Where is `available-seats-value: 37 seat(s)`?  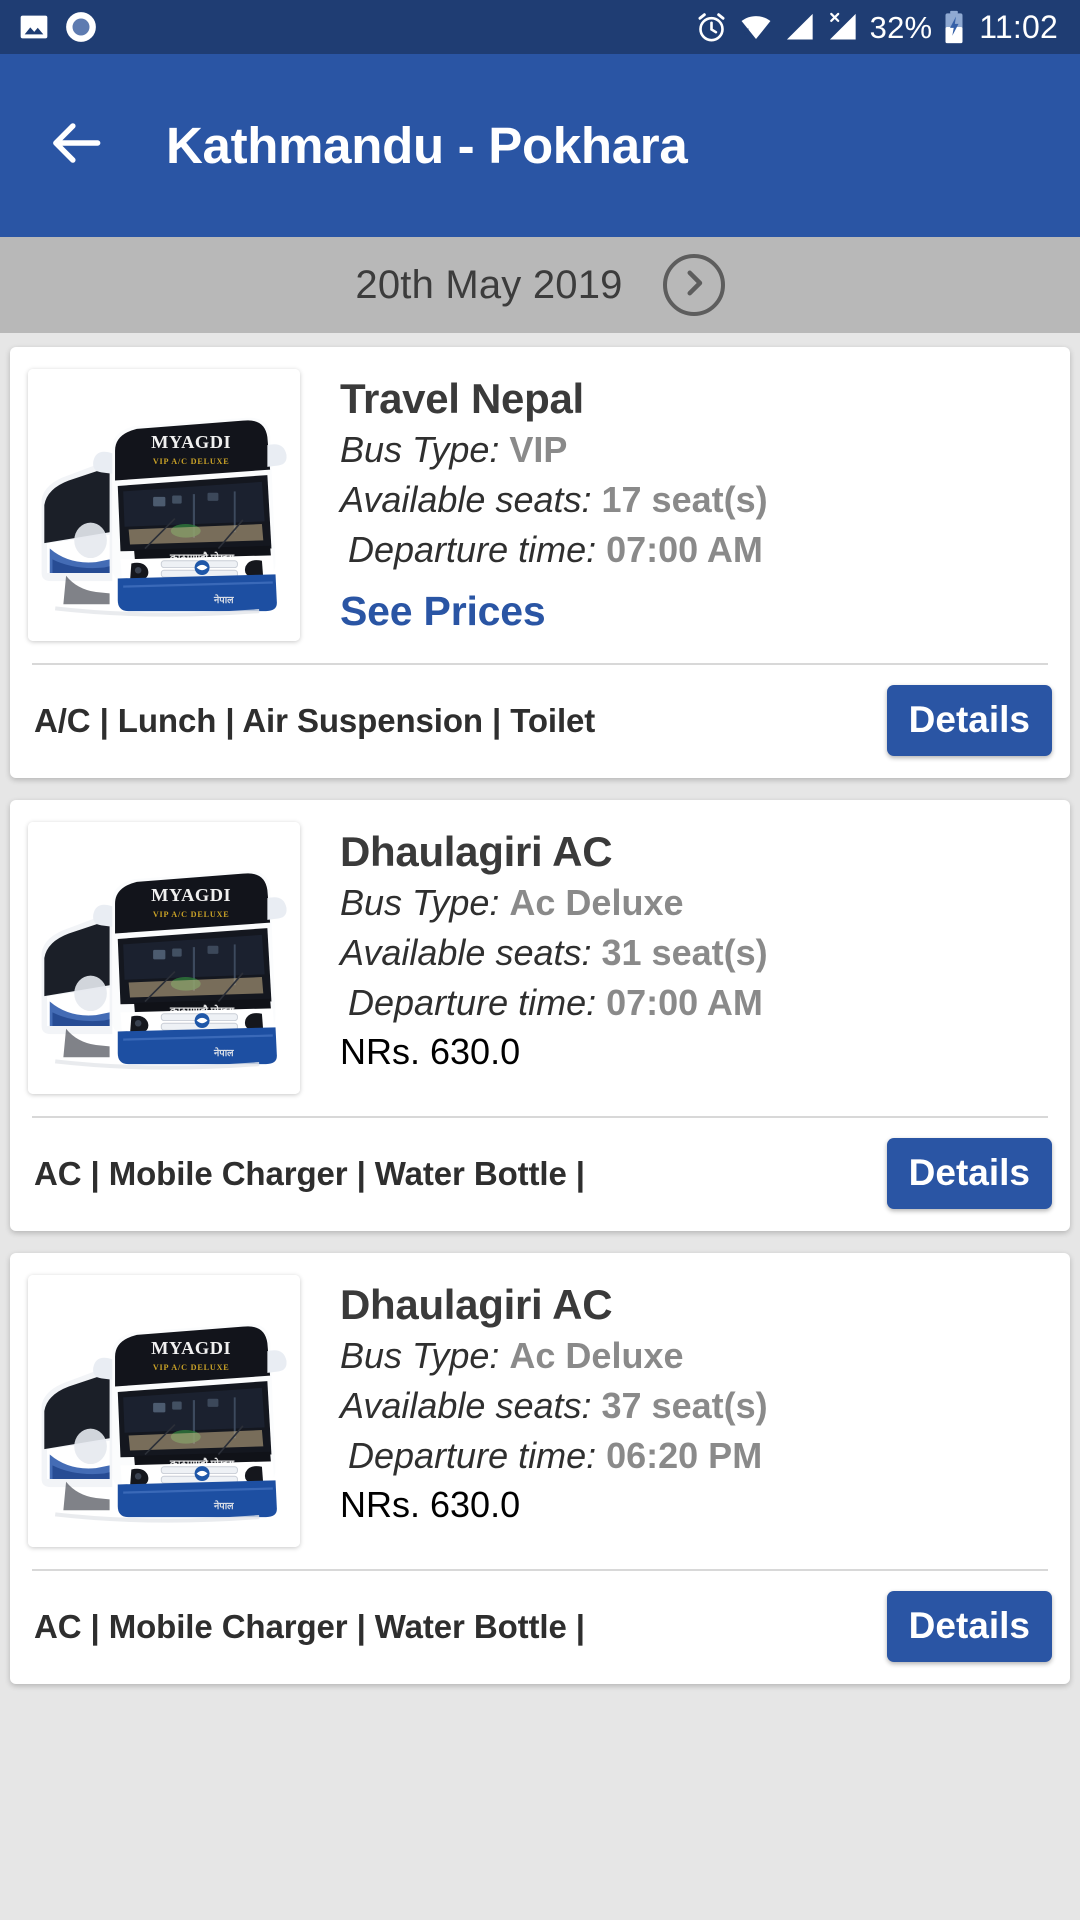
available-seats-value: 37 seat(s) is located at coordinates (684, 1406).